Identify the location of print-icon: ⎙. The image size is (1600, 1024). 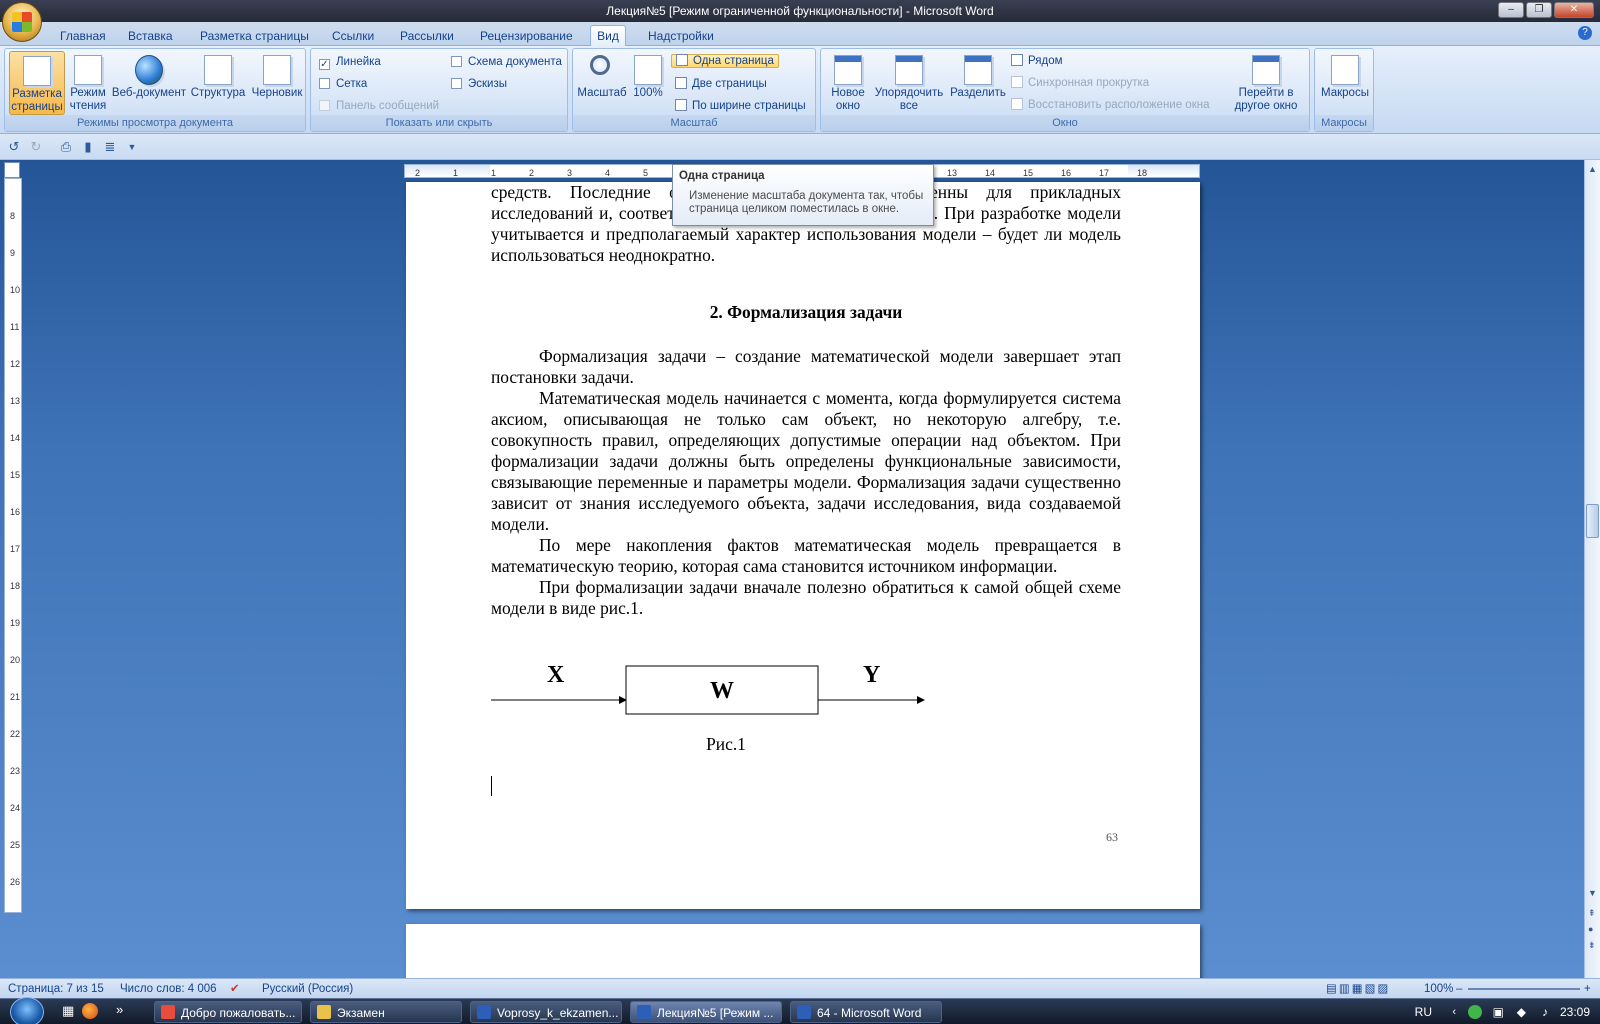
(66, 147).